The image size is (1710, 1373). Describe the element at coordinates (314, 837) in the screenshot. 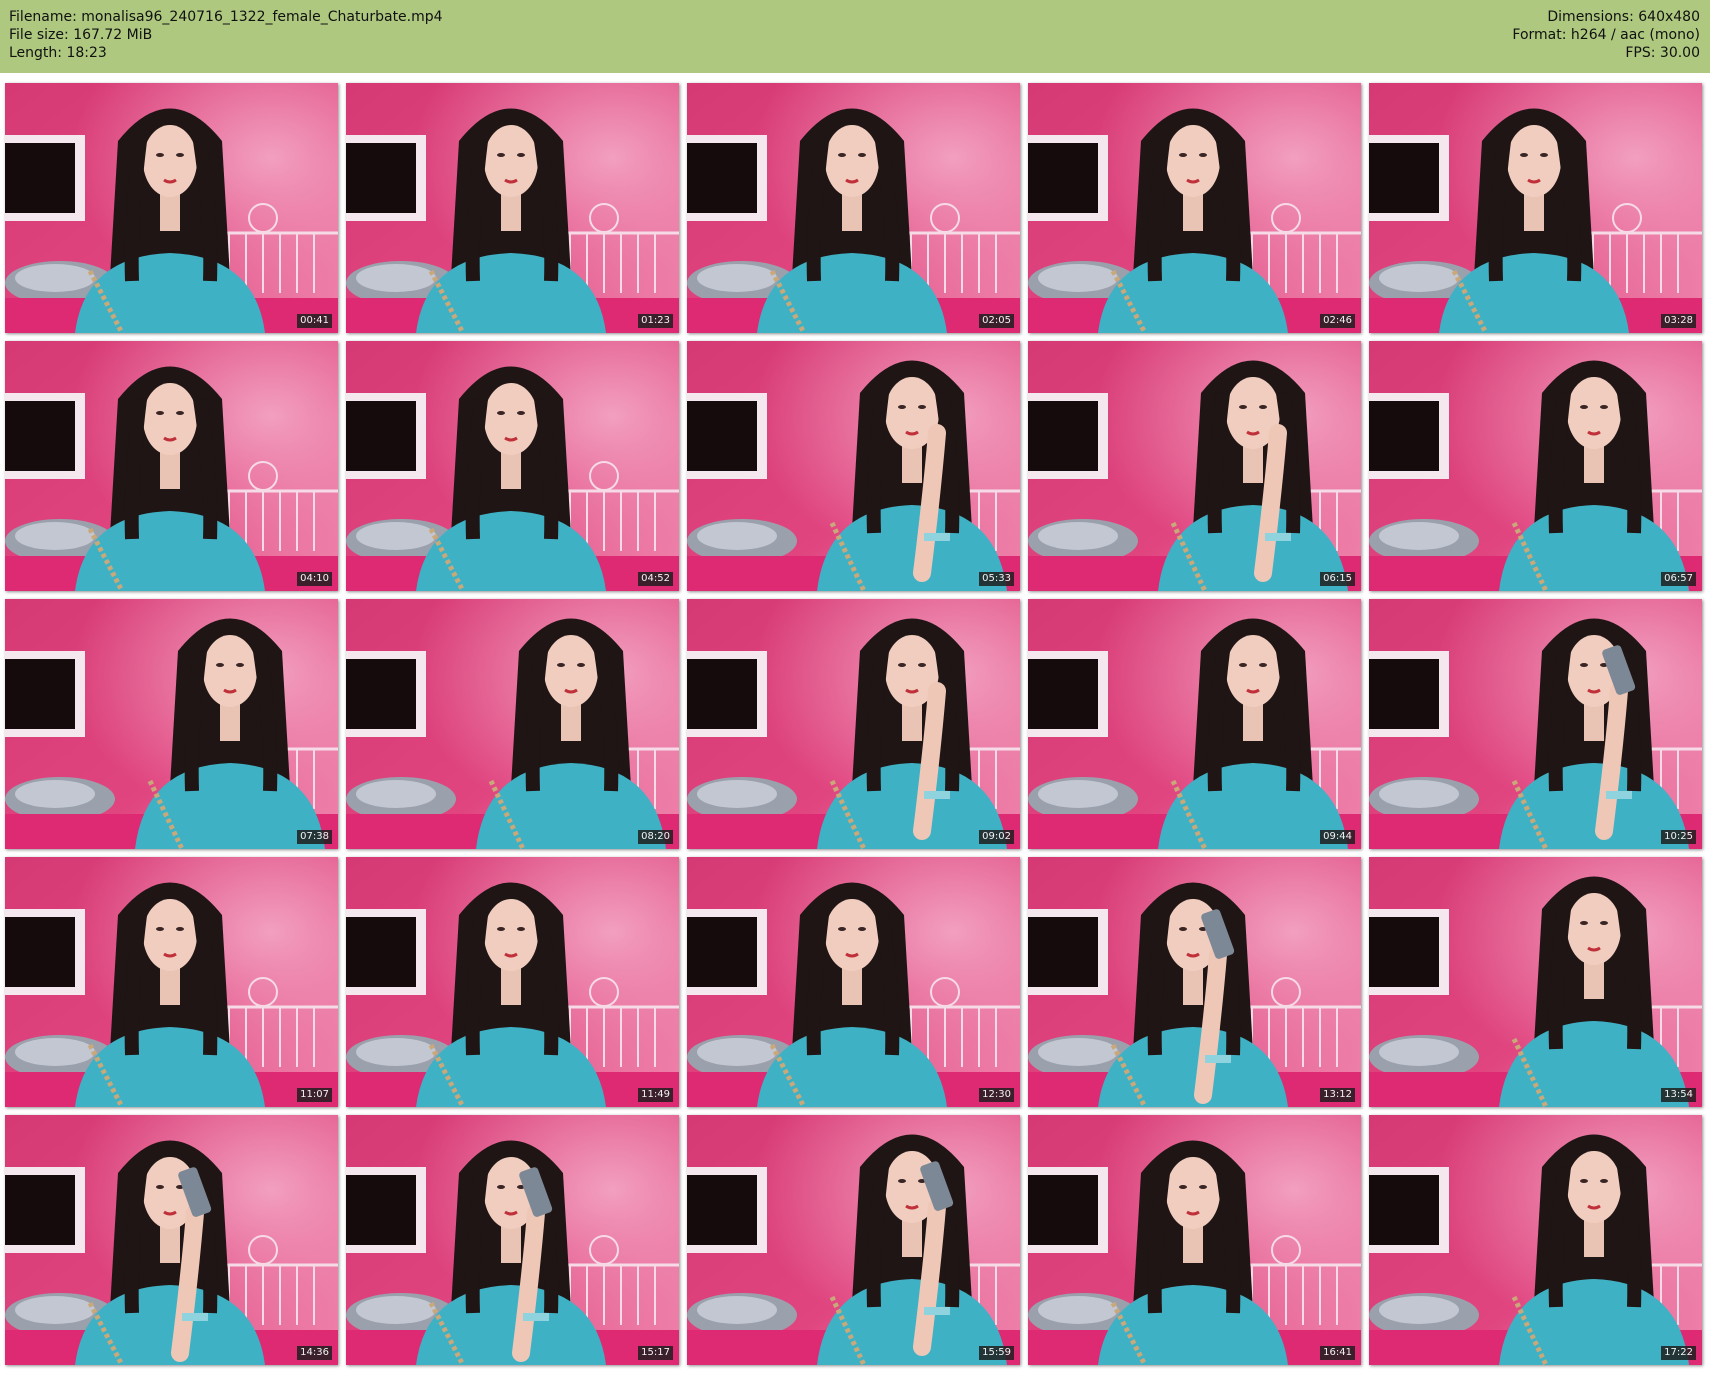

I see `timestamp-label: 07:38` at that location.